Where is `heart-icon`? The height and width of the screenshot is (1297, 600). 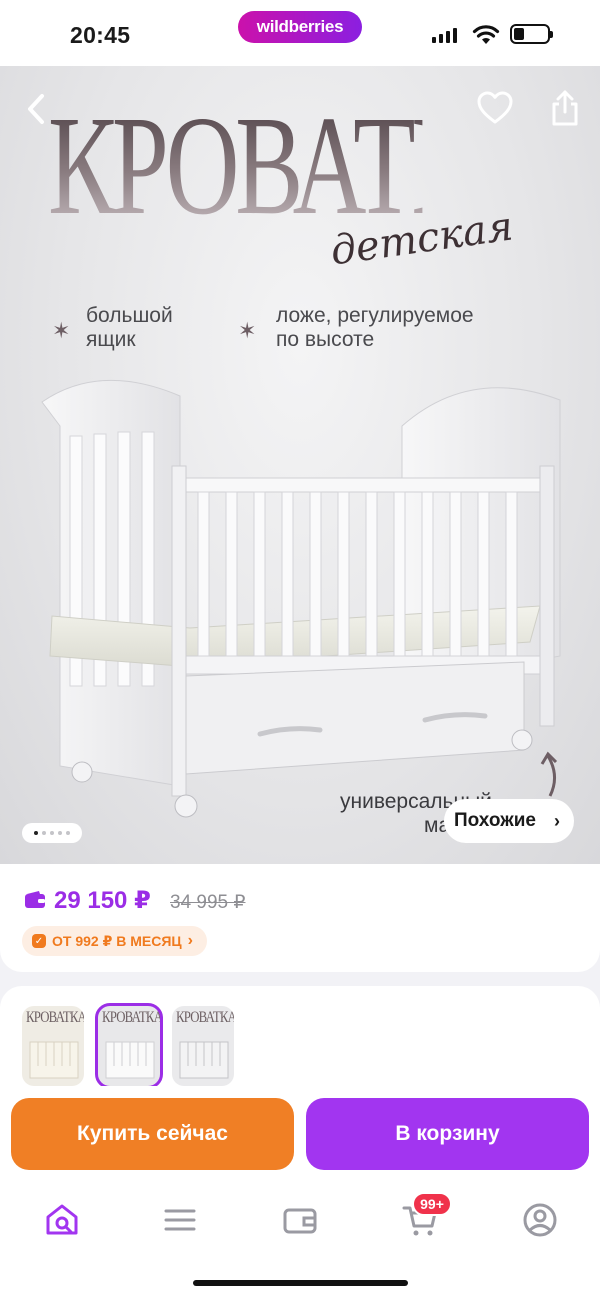 heart-icon is located at coordinates (495, 108).